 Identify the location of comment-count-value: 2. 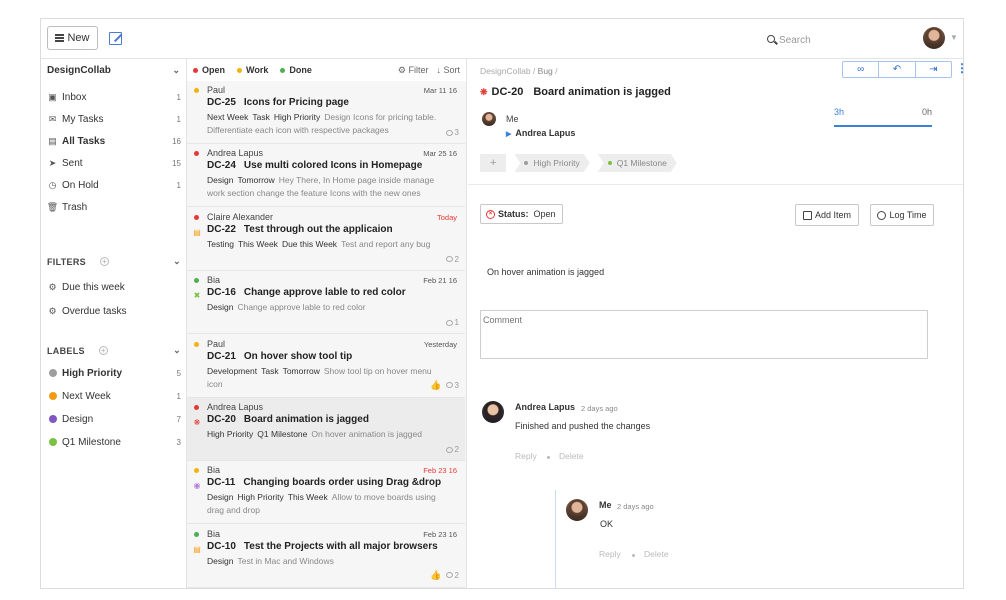
(456, 575).